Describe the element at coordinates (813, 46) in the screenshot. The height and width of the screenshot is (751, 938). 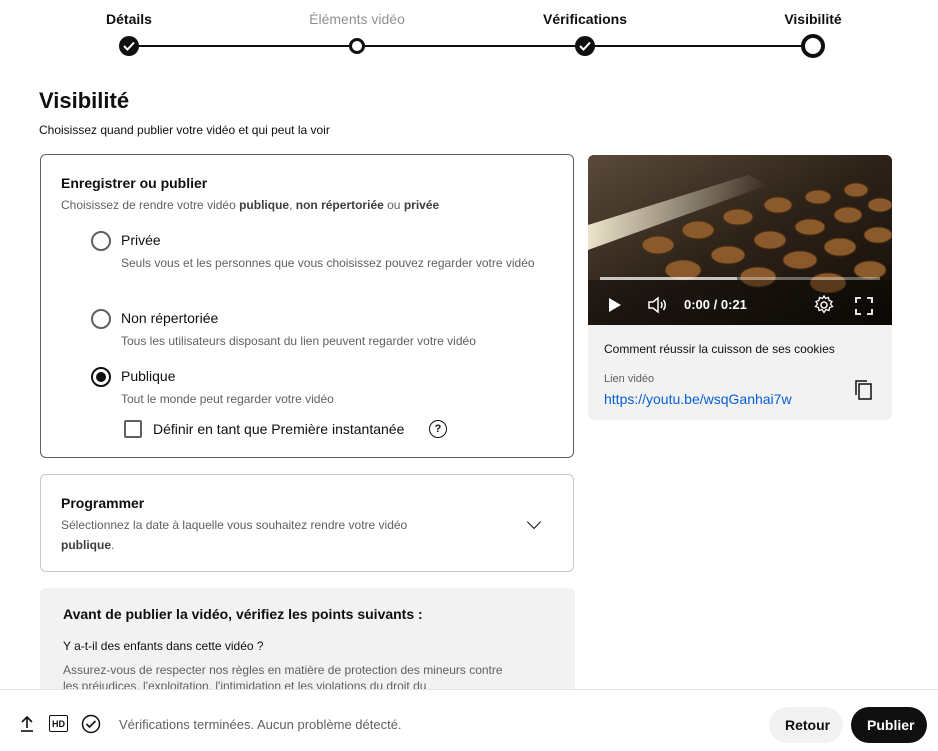
I see `step-visibility-dot` at that location.